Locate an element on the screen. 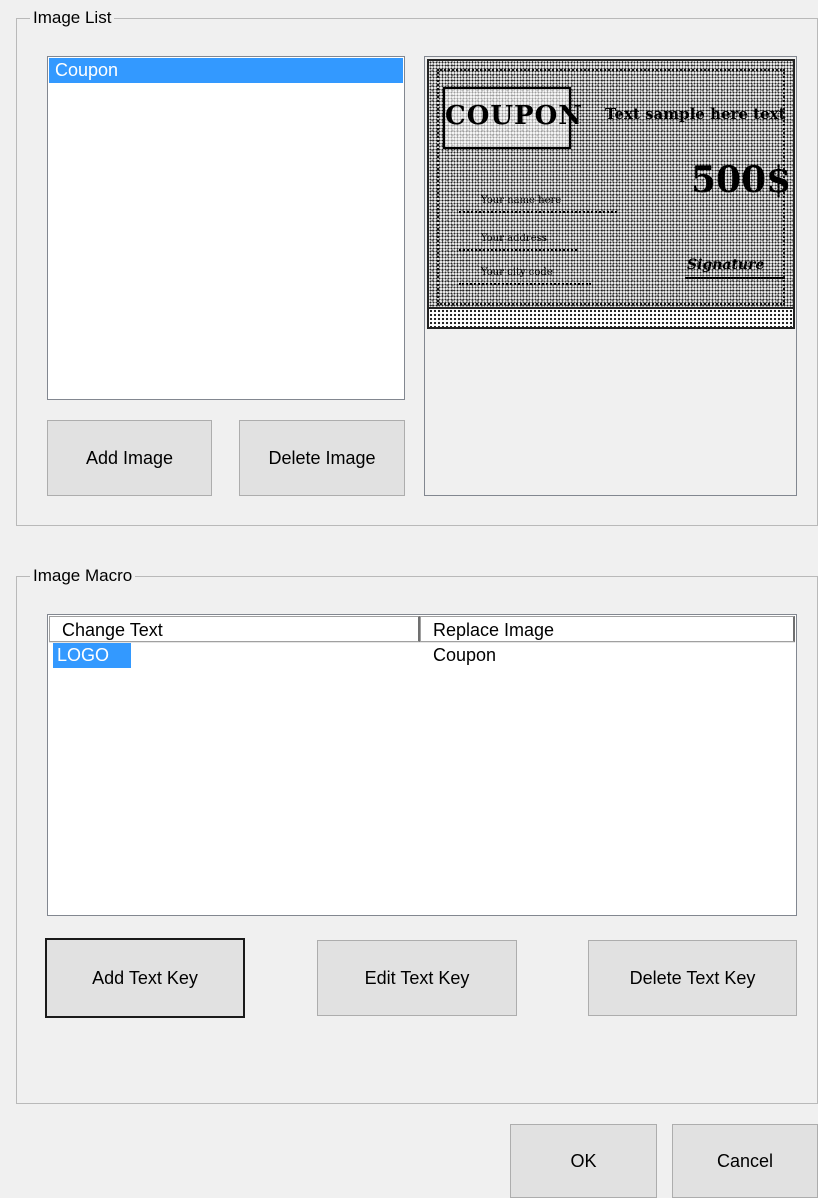 This screenshot has width=818, height=1198. replace-image-cell: Coupon is located at coordinates (465, 655).